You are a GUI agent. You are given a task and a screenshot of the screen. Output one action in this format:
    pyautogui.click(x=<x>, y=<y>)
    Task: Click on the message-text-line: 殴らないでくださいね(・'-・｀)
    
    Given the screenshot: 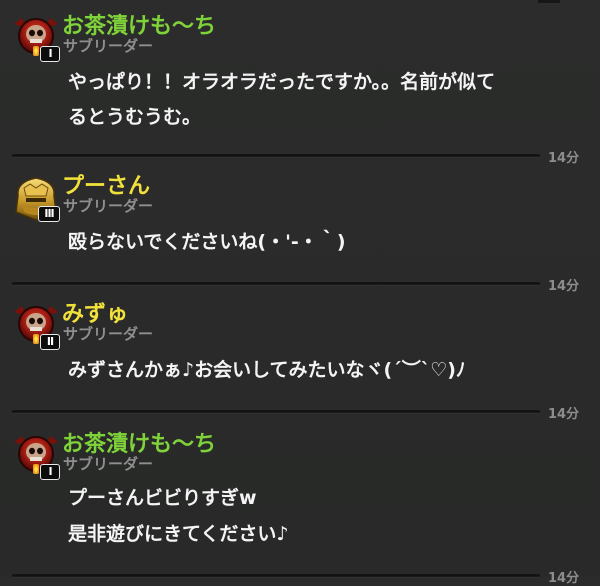 What is the action you would take?
    pyautogui.click(x=207, y=242)
    